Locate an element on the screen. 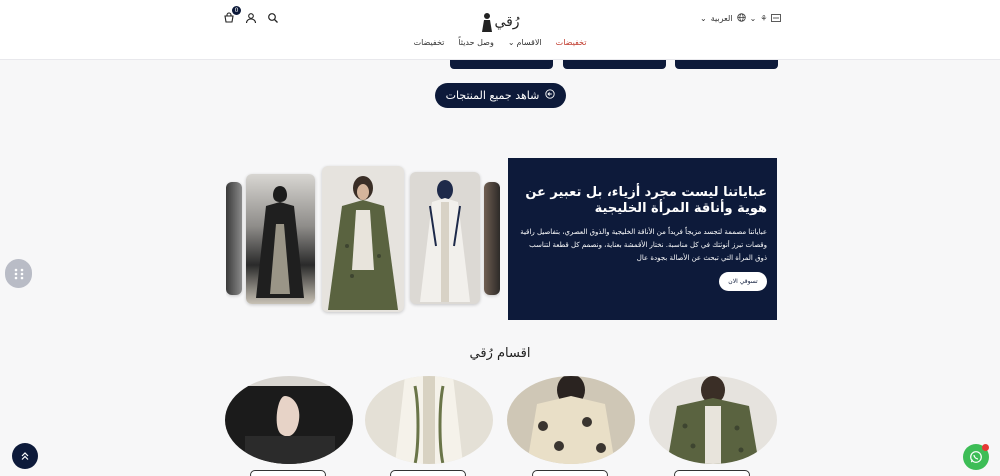  globe-icon is located at coordinates (741, 18).